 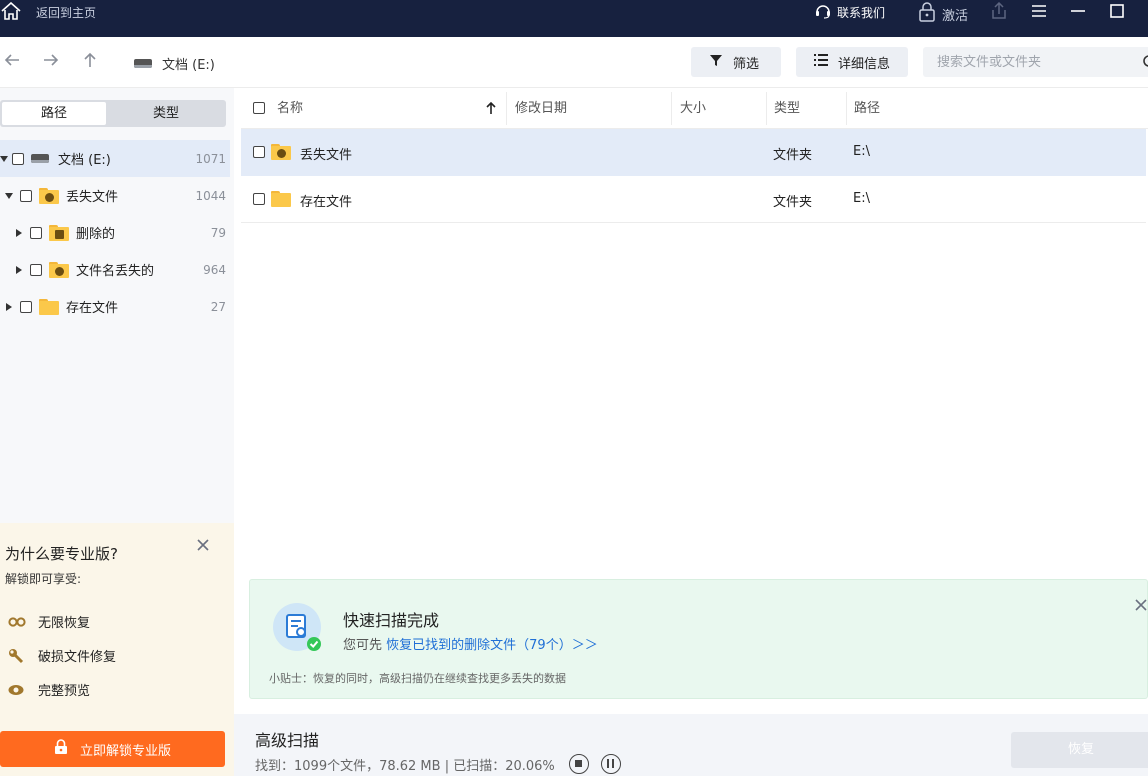 I want to click on tree-item-count: 1071, so click(x=210, y=158).